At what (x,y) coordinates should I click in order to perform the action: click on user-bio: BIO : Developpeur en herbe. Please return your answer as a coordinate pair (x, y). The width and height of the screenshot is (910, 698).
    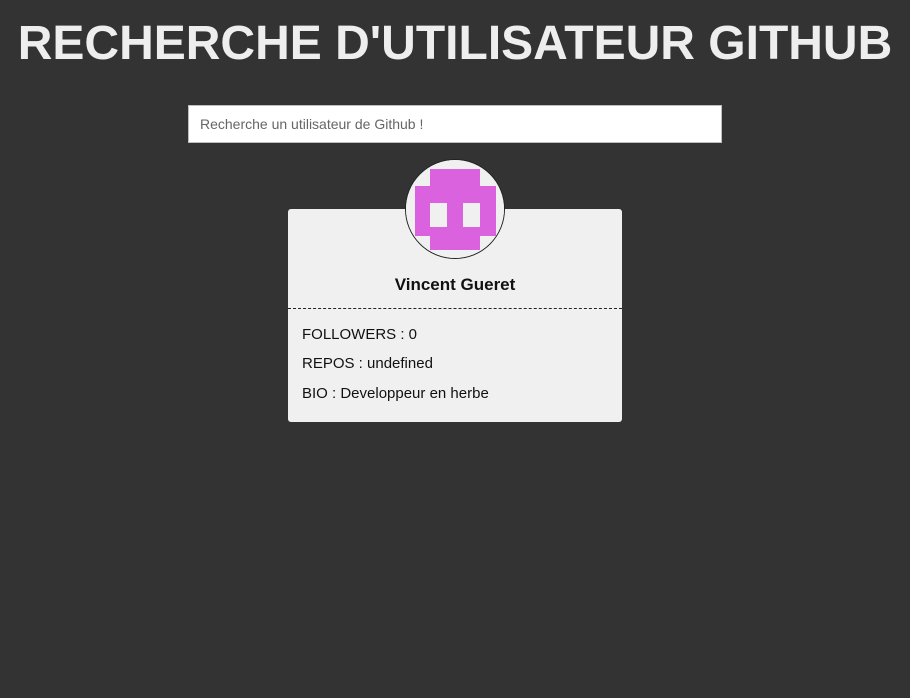
    Looking at the image, I should click on (395, 393).